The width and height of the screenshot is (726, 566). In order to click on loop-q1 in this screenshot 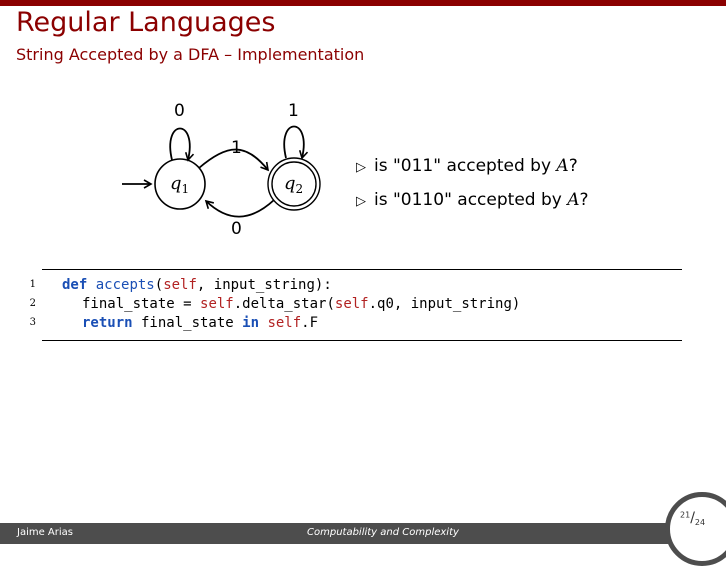, I will do `click(182, 144)`.